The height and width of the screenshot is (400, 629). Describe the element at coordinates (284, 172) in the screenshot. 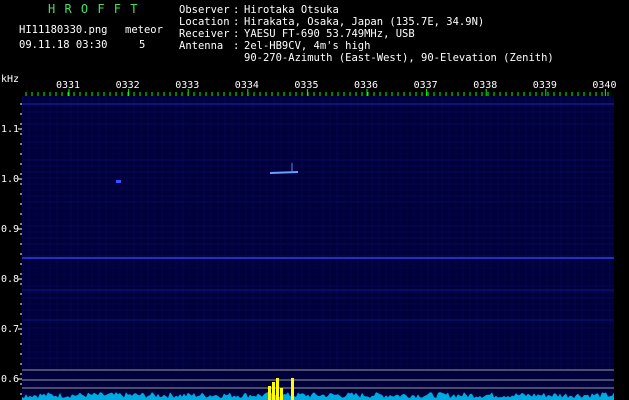

I see `meteor-echo` at that location.